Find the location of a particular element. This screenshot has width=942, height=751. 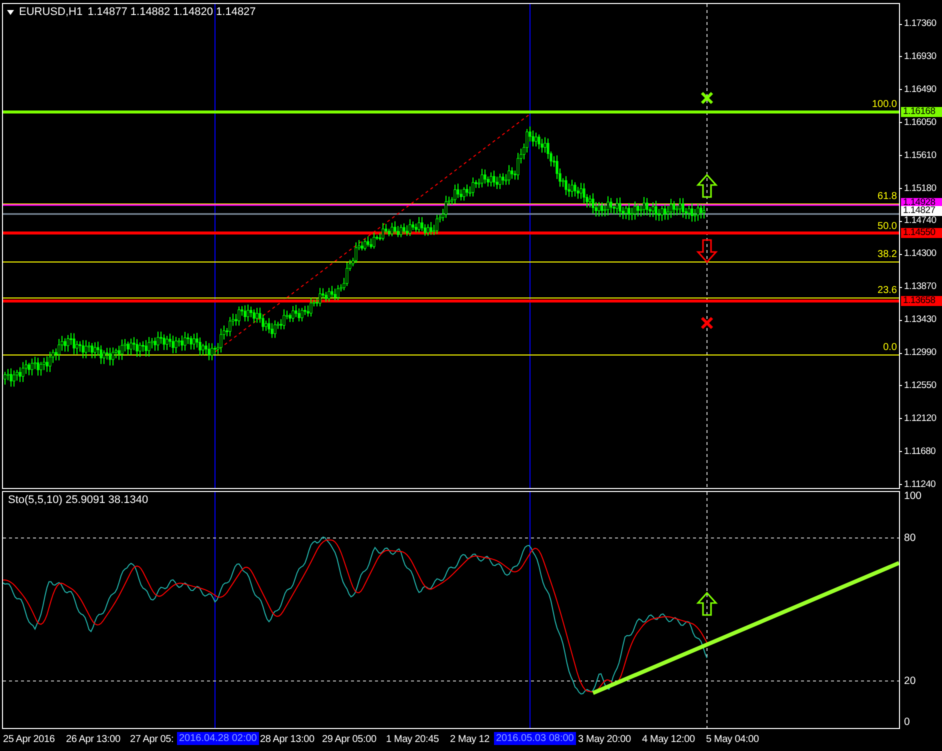

price-marker: 1.16168 is located at coordinates (921, 112).